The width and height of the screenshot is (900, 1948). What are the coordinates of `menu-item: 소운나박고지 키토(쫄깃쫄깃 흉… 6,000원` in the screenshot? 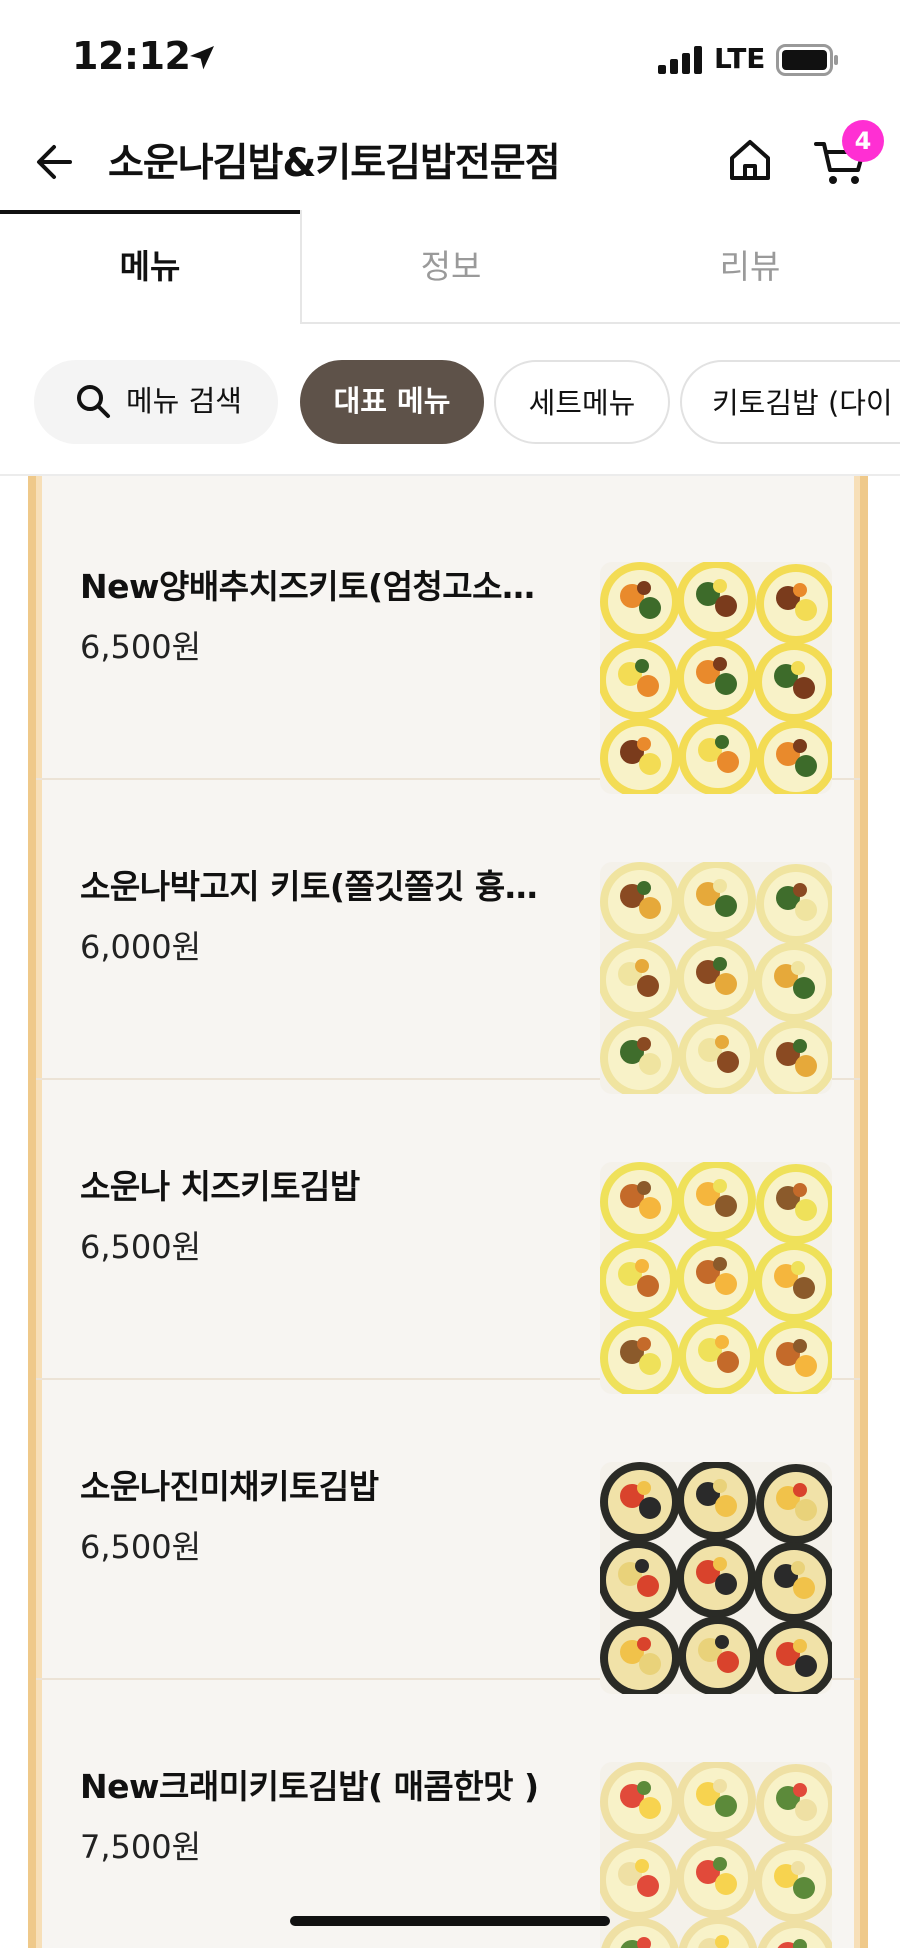 It's located at (448, 937).